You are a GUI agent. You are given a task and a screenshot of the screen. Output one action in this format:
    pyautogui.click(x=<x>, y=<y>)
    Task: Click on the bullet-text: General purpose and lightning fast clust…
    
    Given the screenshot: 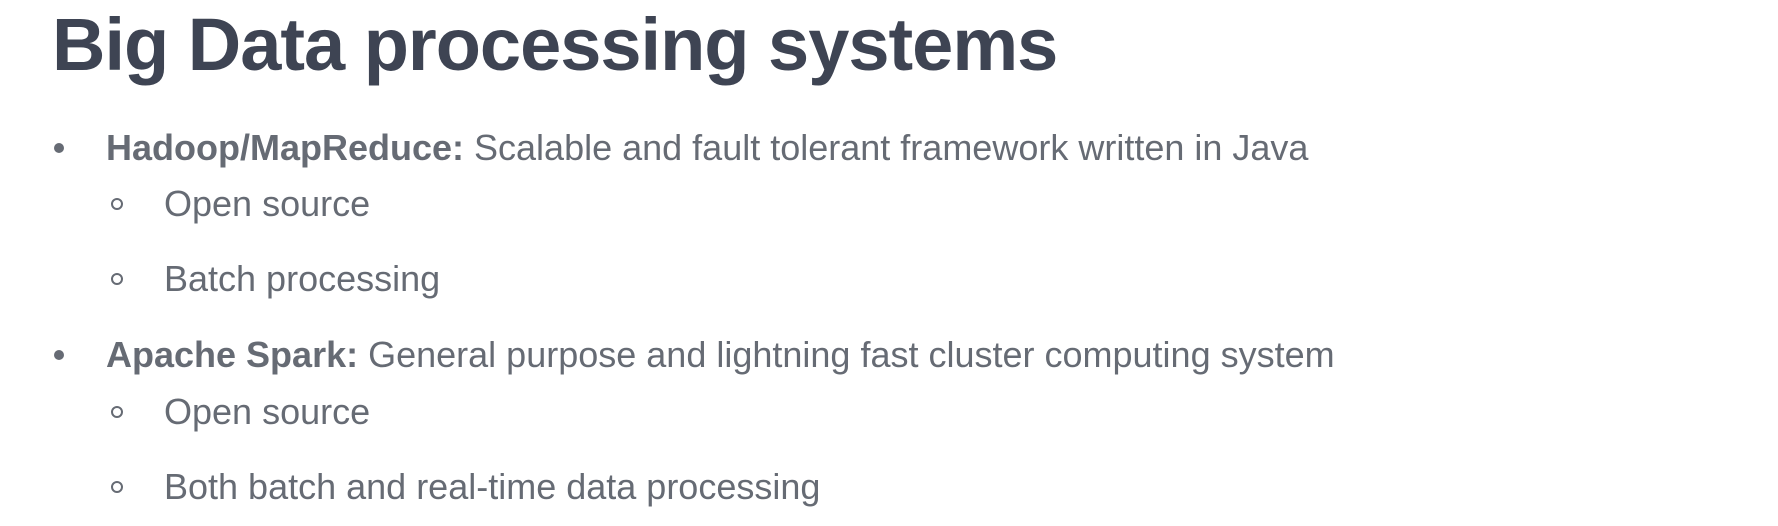 What is the action you would take?
    pyautogui.click(x=846, y=354)
    